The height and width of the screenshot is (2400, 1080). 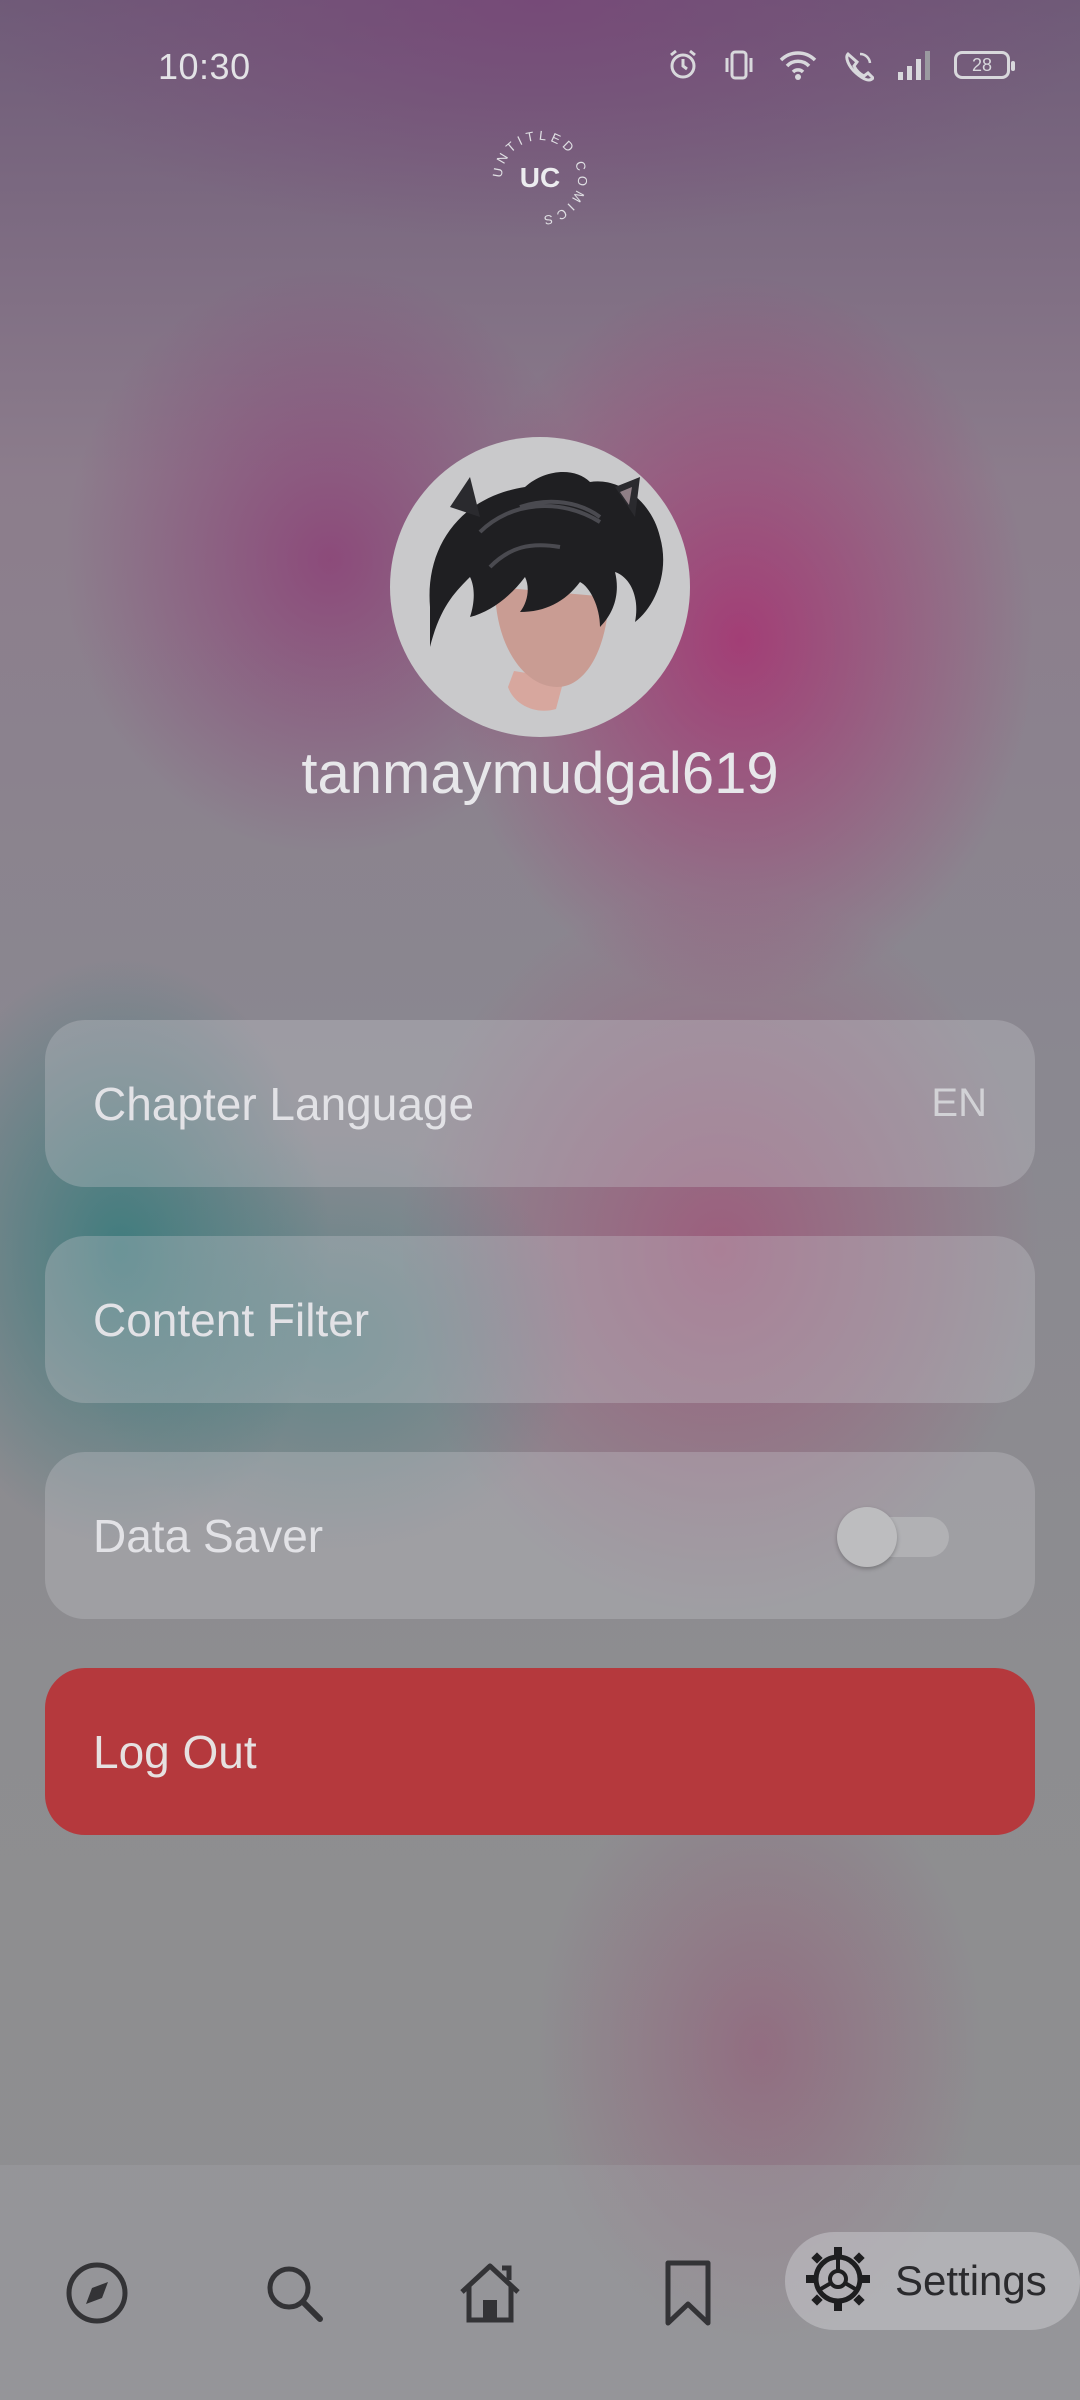 I want to click on logo-letters: UC, so click(x=540, y=177).